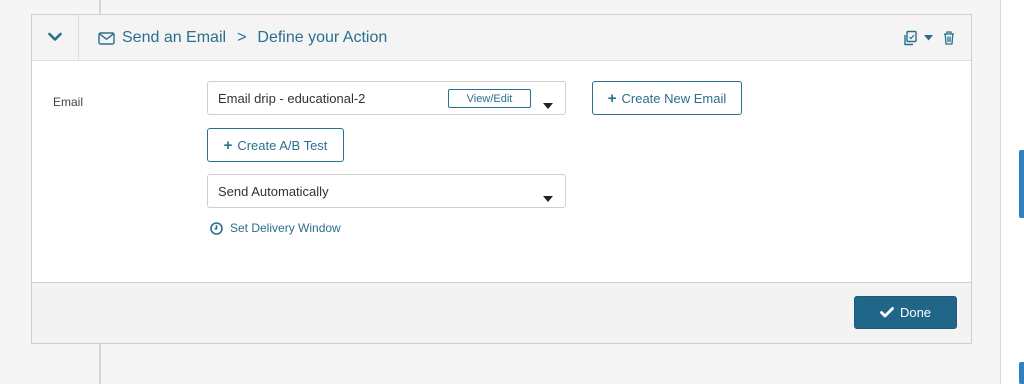 This screenshot has height=384, width=1024. What do you see at coordinates (501, 312) in the screenshot?
I see `card-footer: Done` at bounding box center [501, 312].